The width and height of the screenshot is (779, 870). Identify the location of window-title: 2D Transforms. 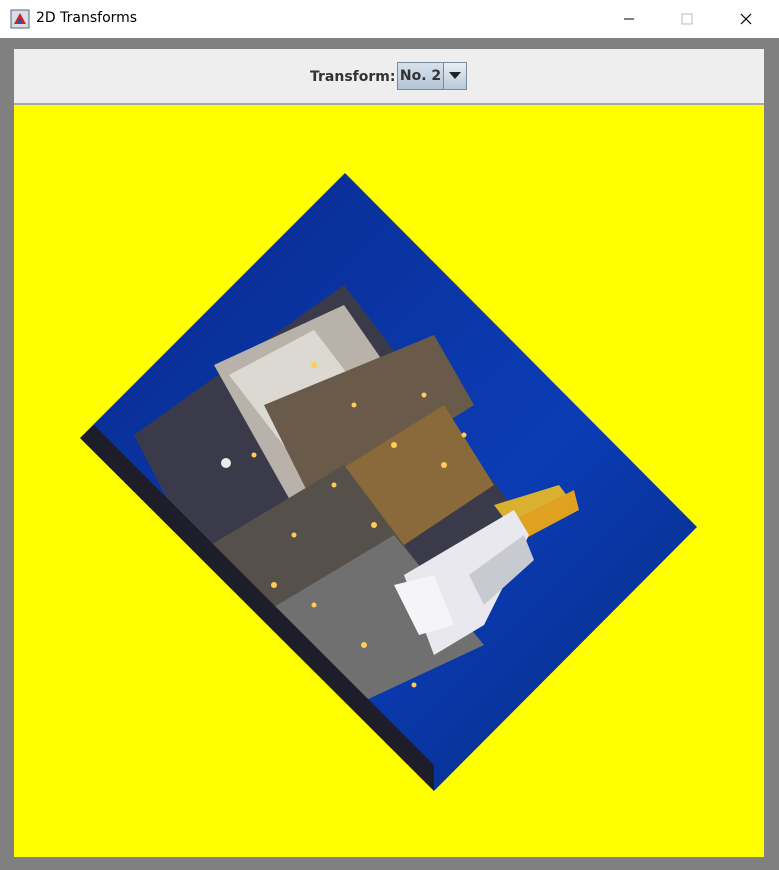
(87, 18).